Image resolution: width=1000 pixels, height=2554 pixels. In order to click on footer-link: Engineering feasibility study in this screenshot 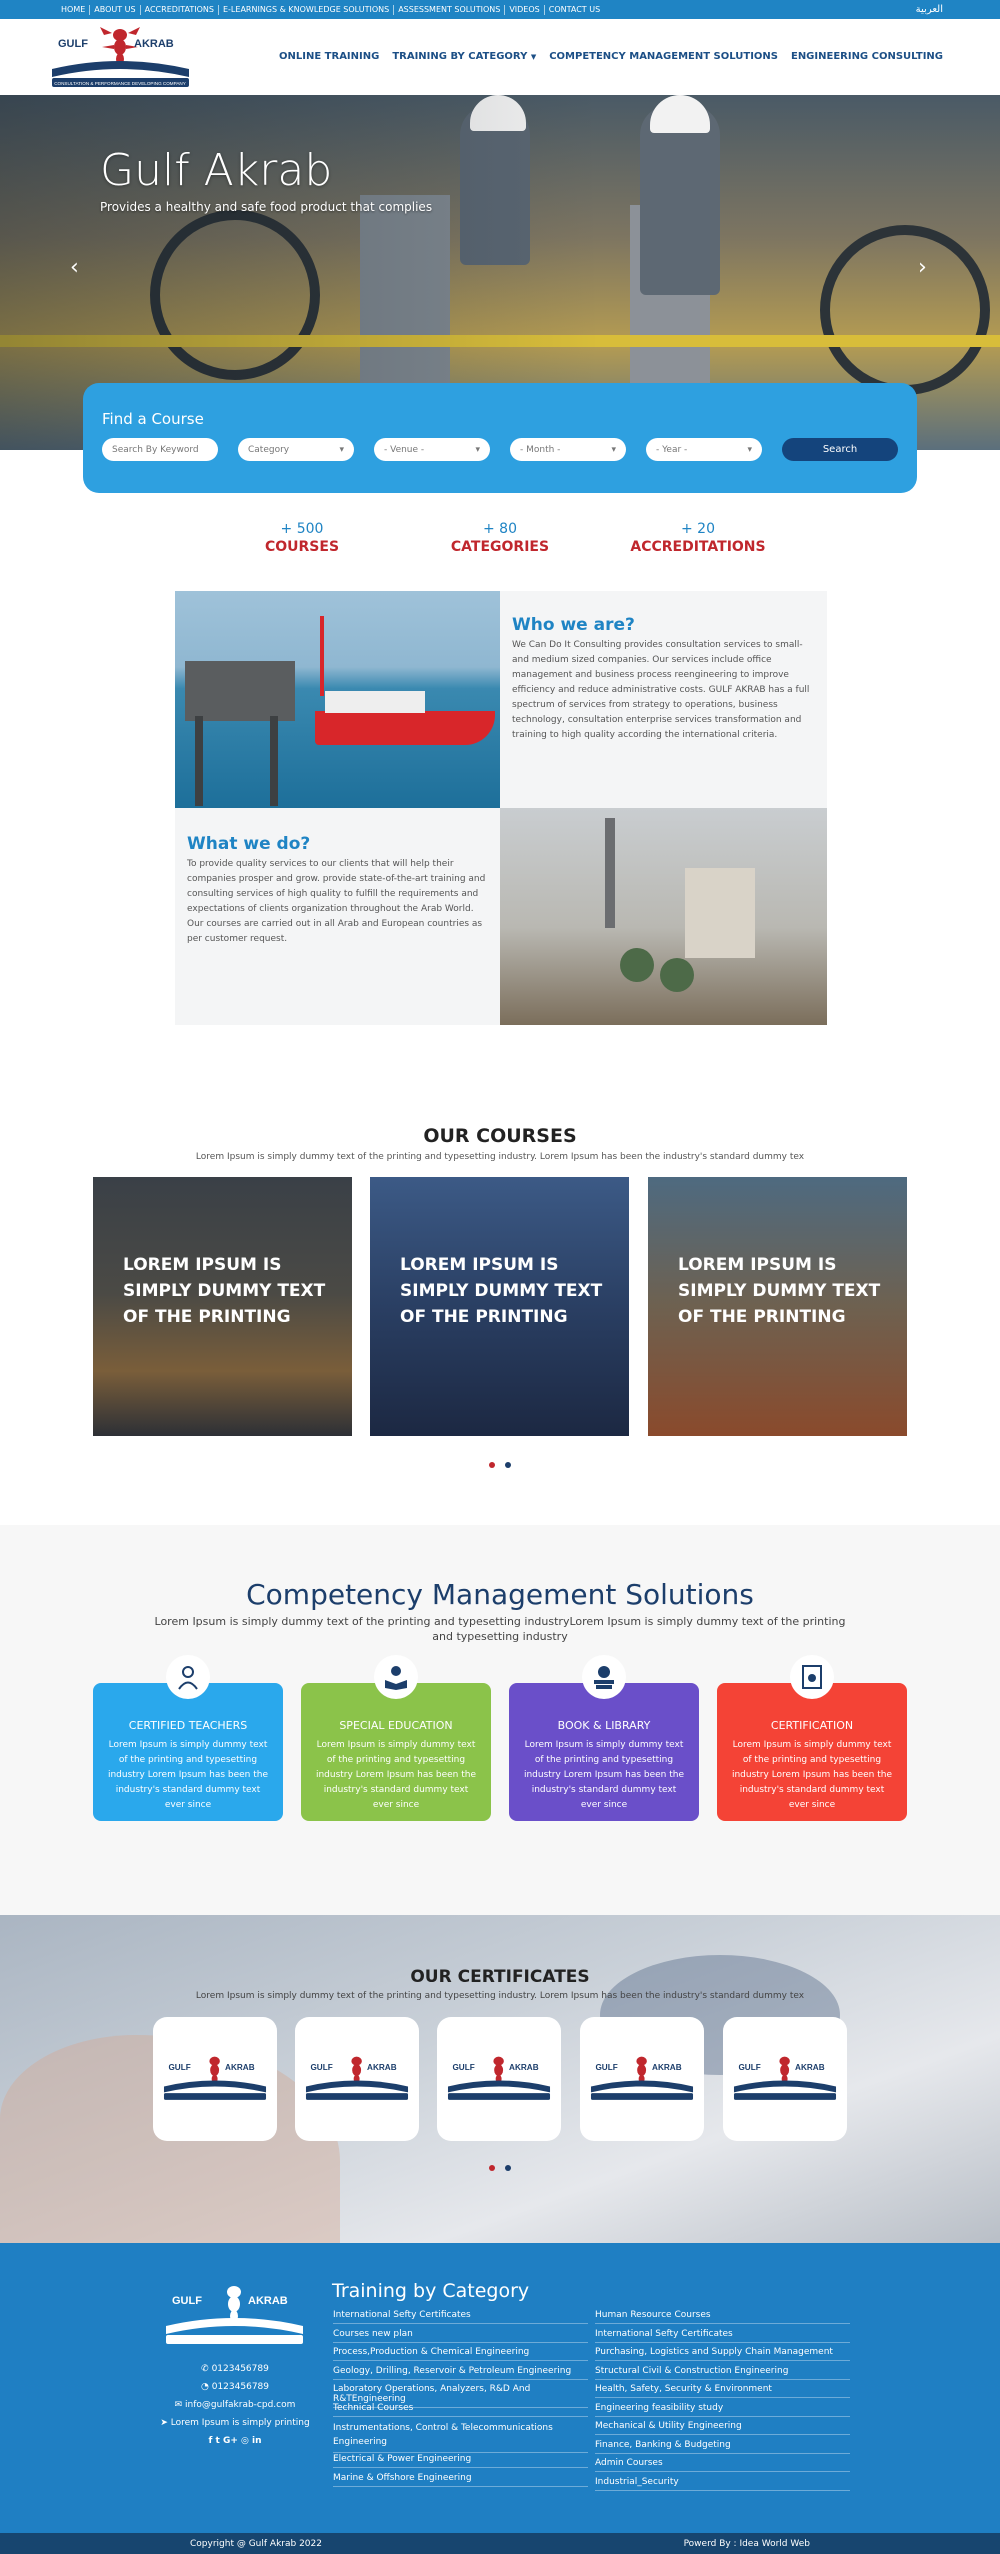, I will do `click(722, 2410)`.